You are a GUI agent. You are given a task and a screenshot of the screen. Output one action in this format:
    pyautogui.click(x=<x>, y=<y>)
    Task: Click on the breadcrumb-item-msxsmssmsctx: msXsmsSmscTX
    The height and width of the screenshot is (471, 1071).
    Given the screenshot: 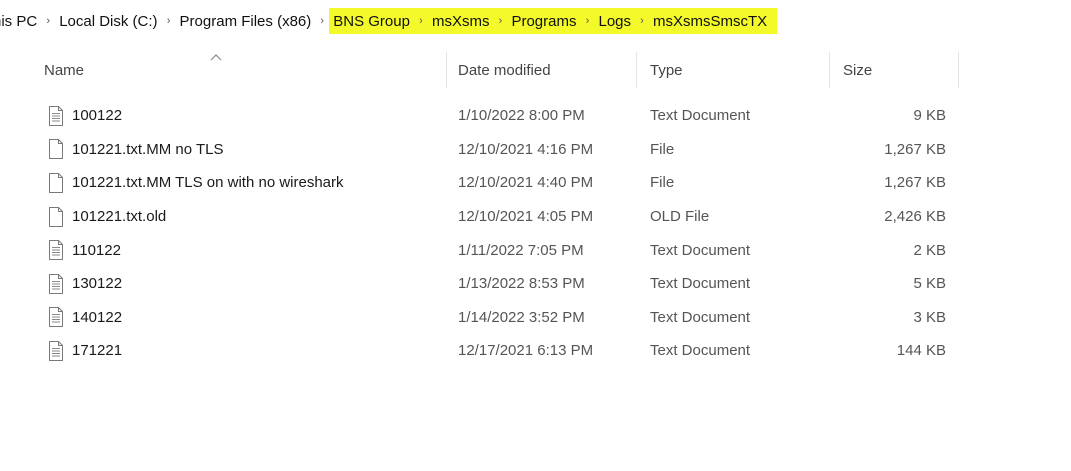 What is the action you would take?
    pyautogui.click(x=710, y=21)
    